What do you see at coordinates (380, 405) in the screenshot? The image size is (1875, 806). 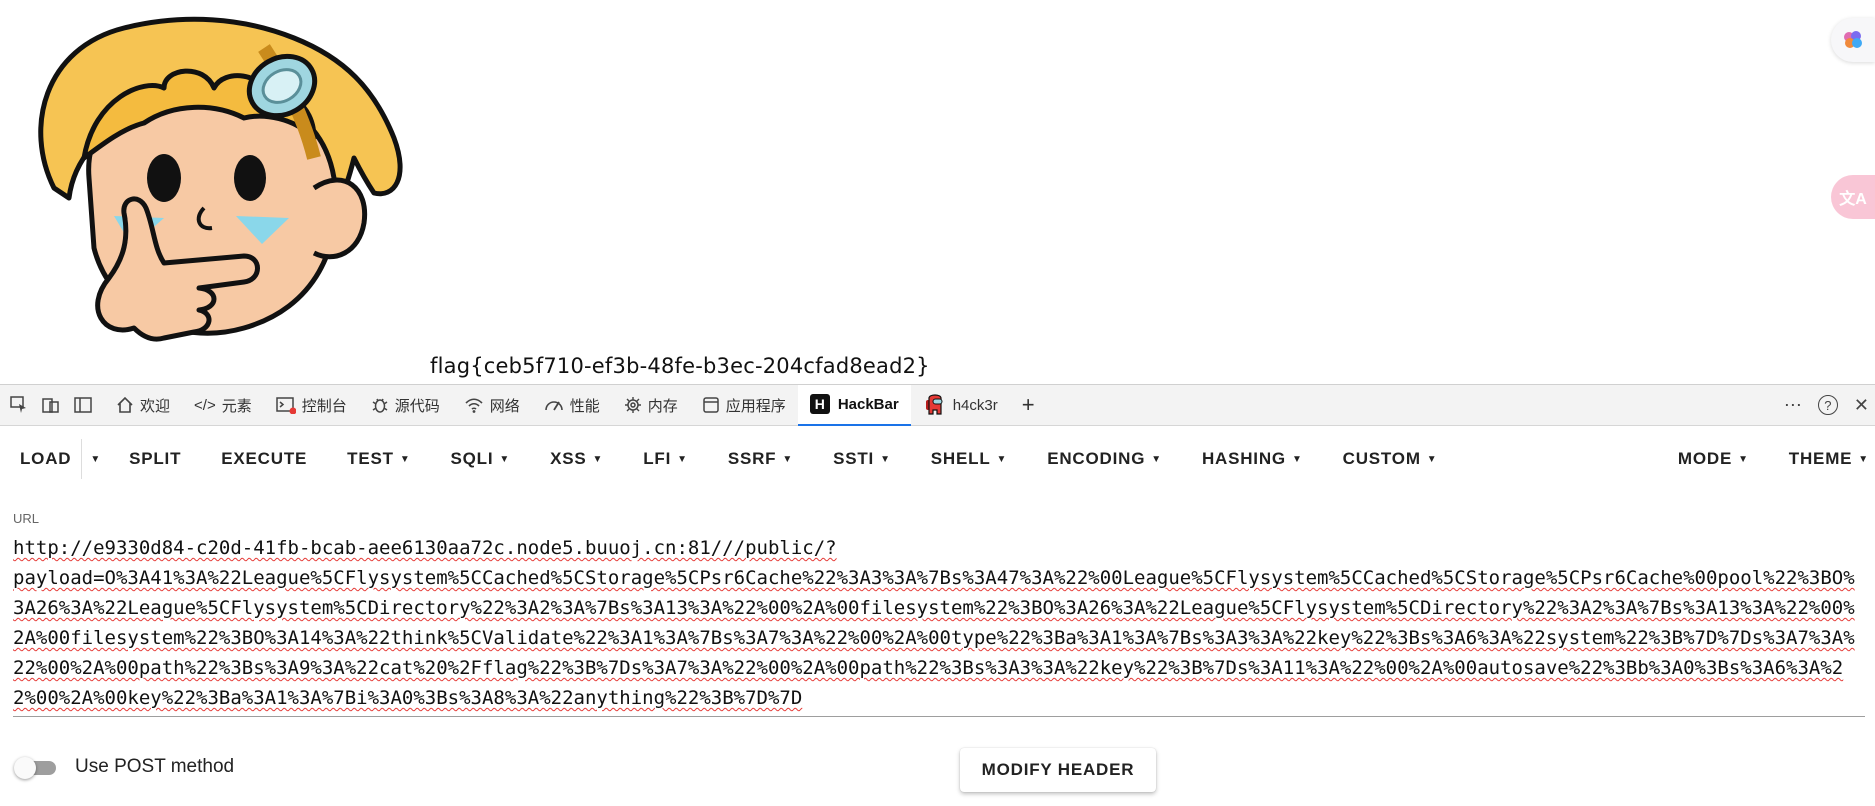 I see `bug-icon` at bounding box center [380, 405].